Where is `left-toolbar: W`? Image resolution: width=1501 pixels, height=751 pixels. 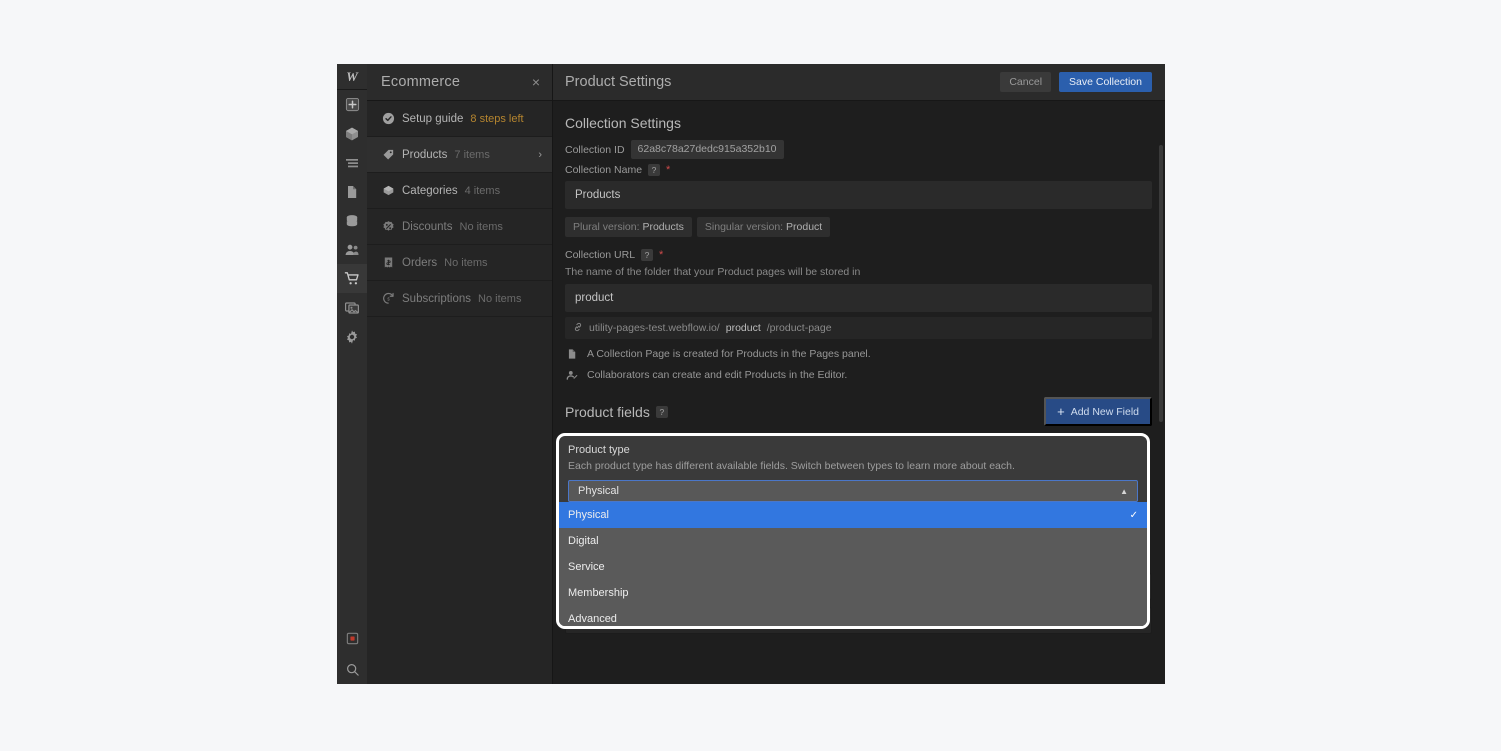
left-toolbar: W is located at coordinates (352, 374).